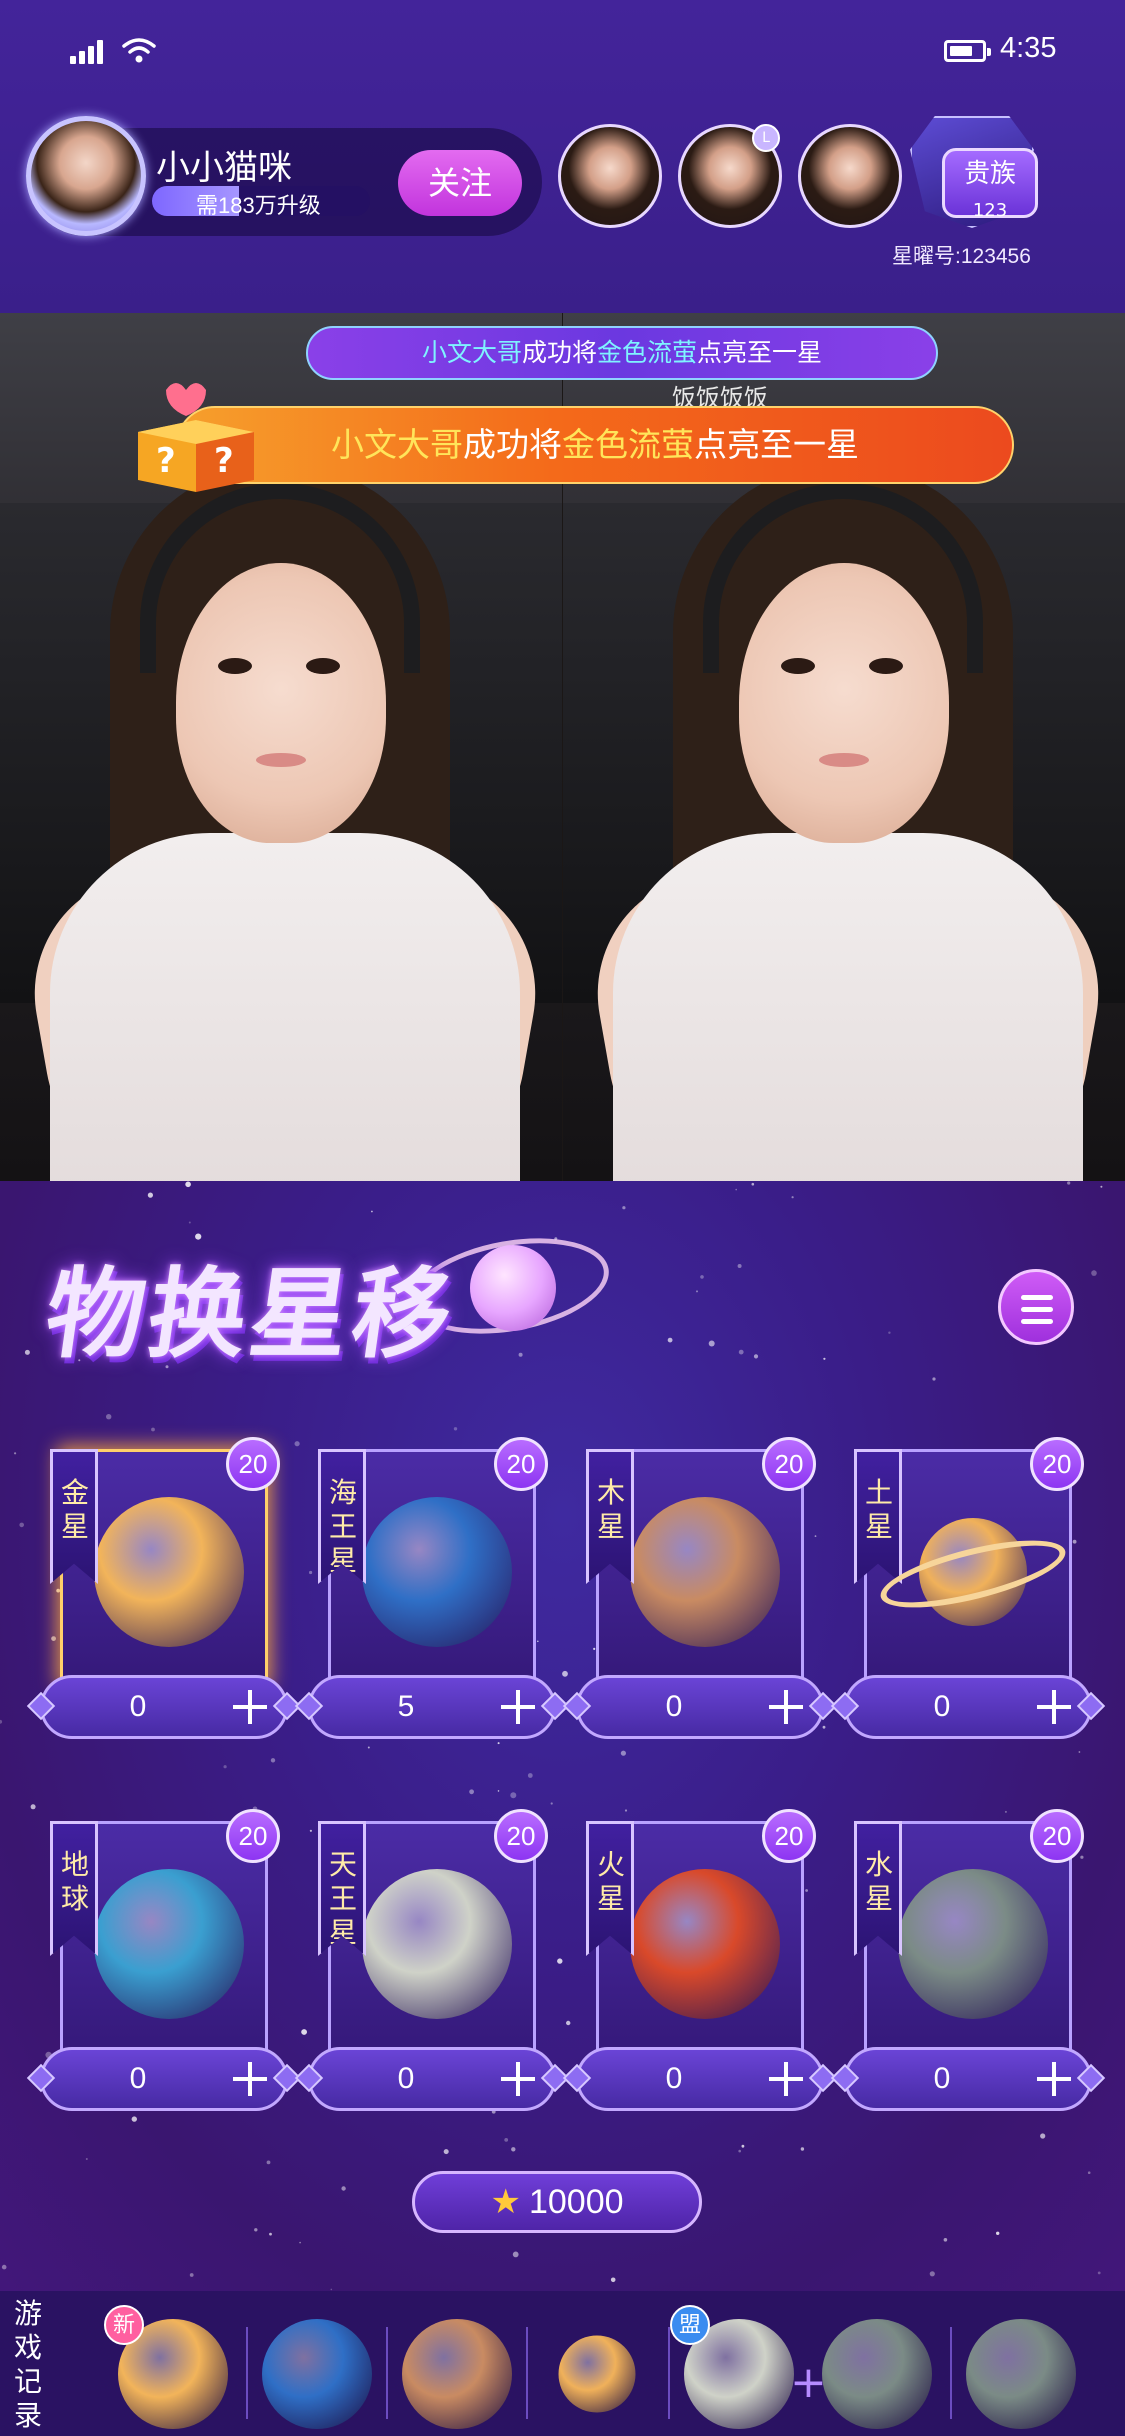  Describe the element at coordinates (1036, 1307) in the screenshot. I see `menu-button` at that location.